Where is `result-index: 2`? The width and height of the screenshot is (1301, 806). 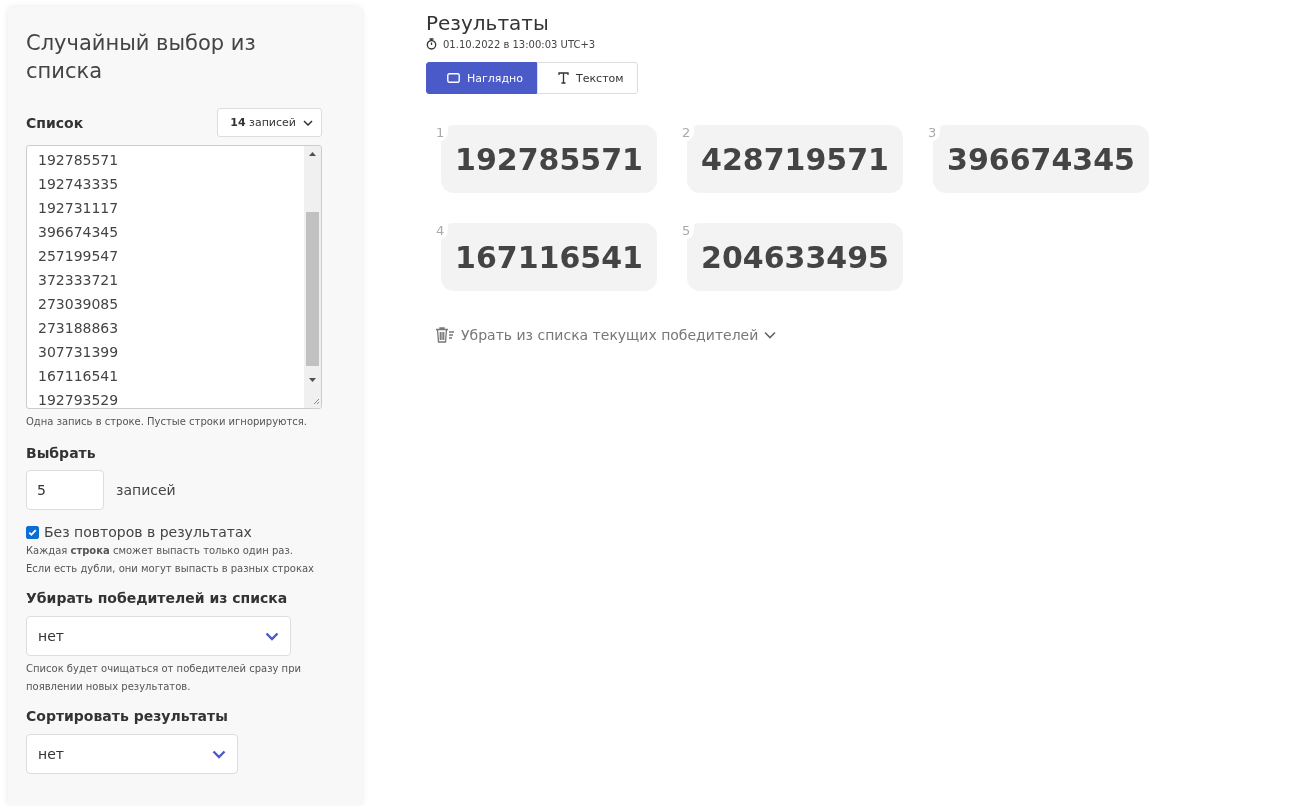 result-index: 2 is located at coordinates (688, 133).